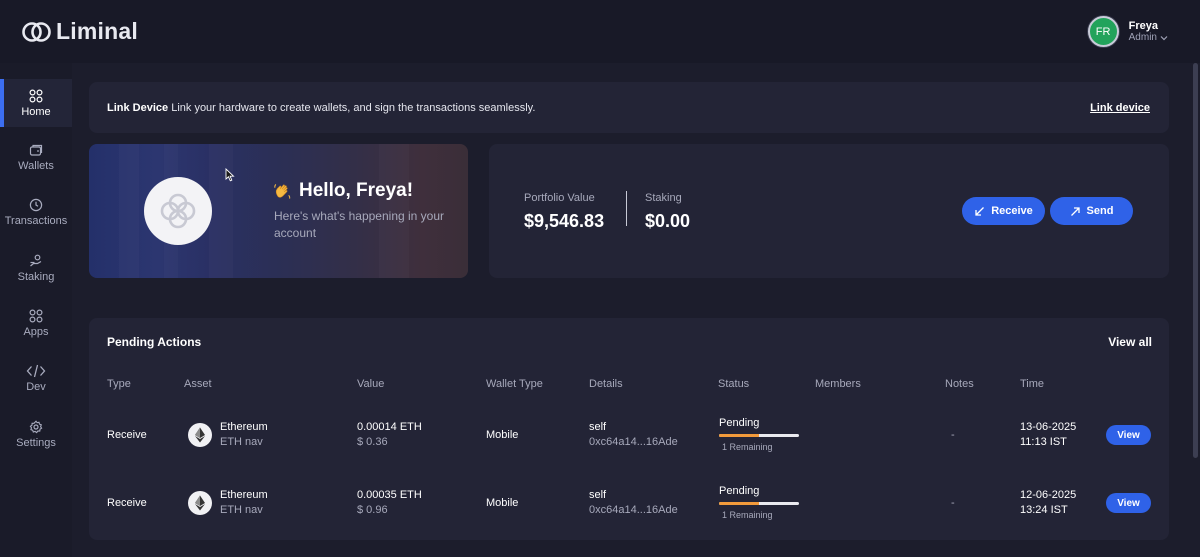 This screenshot has width=1200, height=557. I want to click on portfolio-value-label: Portfolio Value, so click(559, 198).